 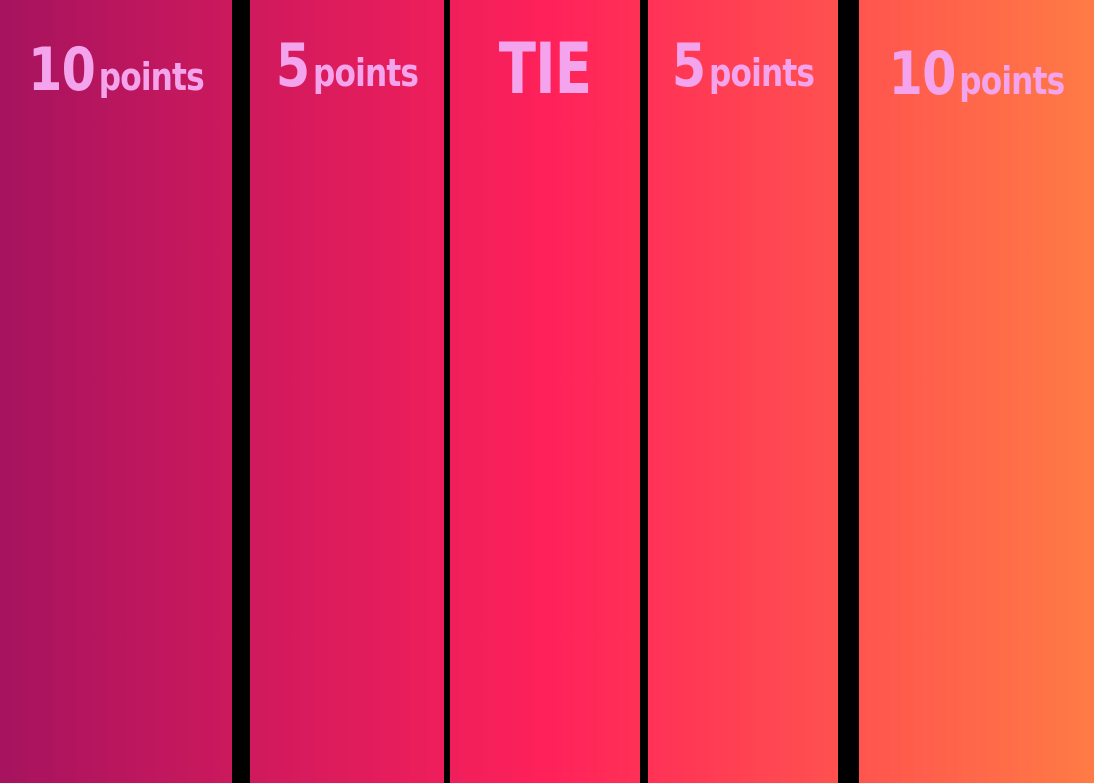 I want to click on zone-value: TIE, so click(x=545, y=69).